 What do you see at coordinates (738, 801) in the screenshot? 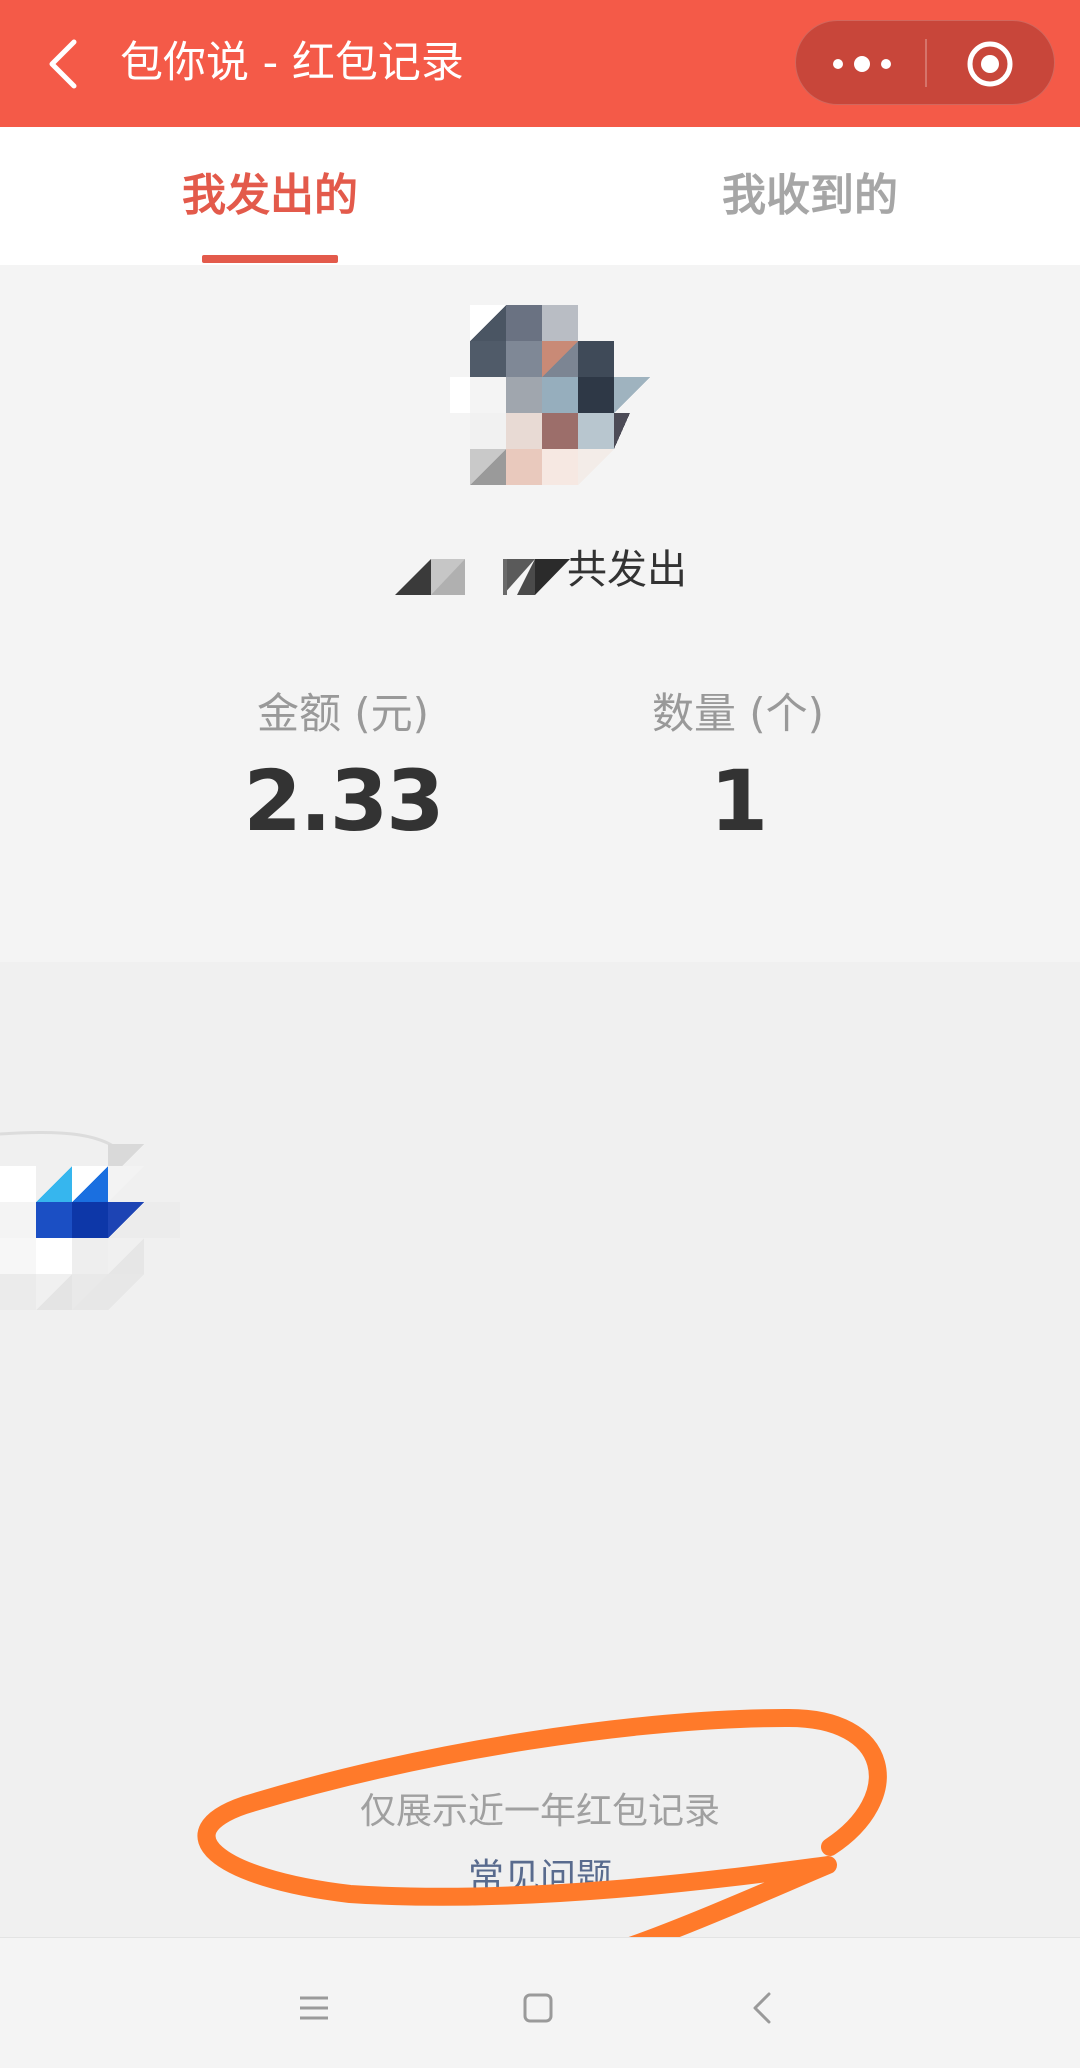
I see `count-value: 1` at bounding box center [738, 801].